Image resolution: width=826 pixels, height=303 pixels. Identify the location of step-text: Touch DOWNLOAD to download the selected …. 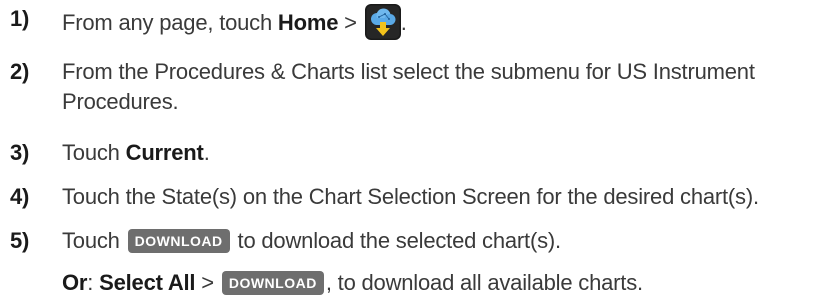
(311, 240).